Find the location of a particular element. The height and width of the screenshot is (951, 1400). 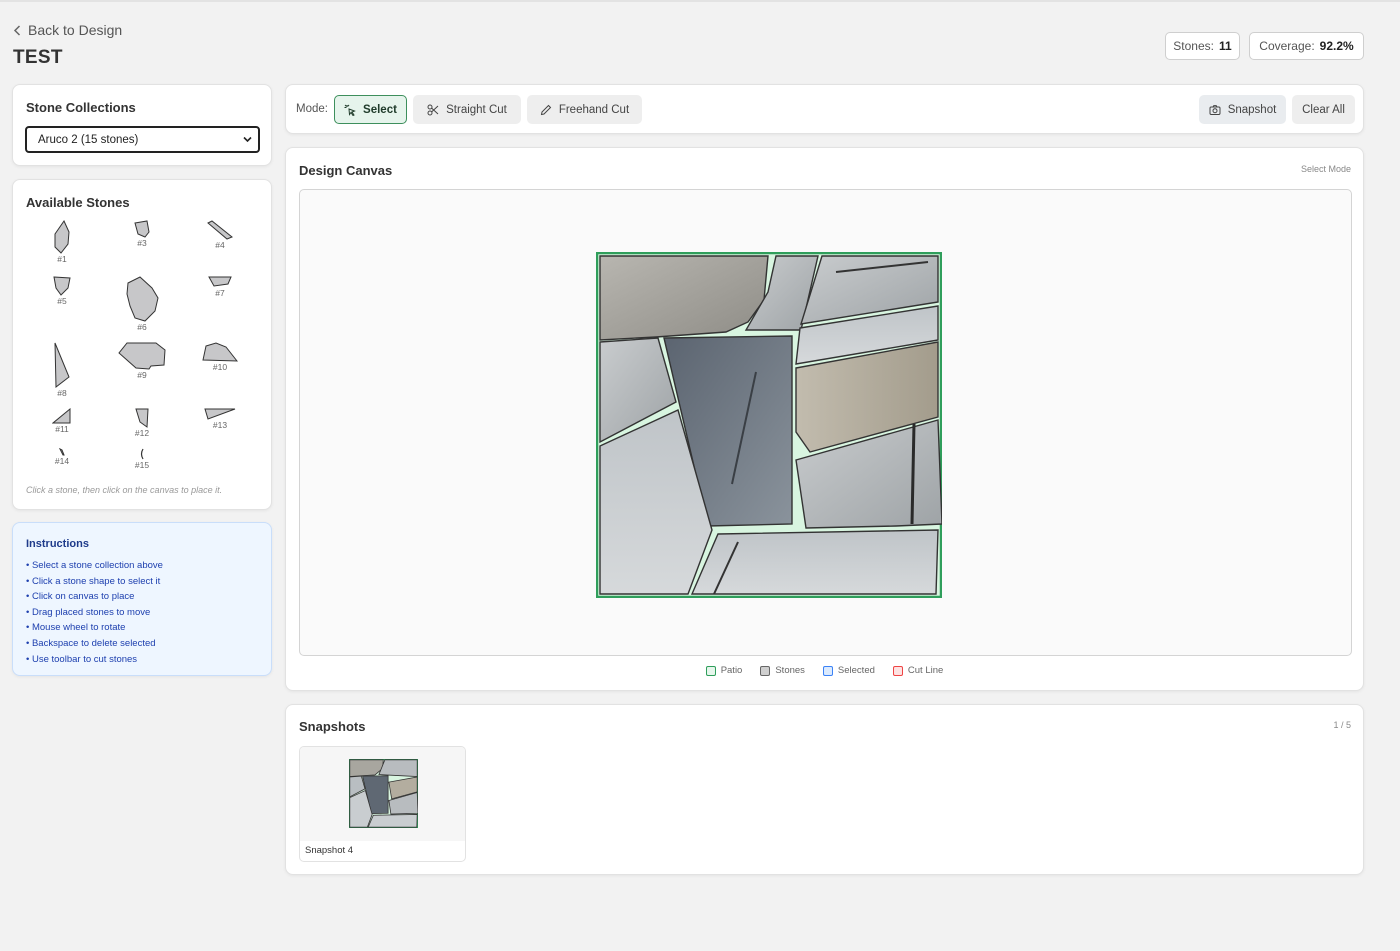

camera-icon is located at coordinates (1215, 109).